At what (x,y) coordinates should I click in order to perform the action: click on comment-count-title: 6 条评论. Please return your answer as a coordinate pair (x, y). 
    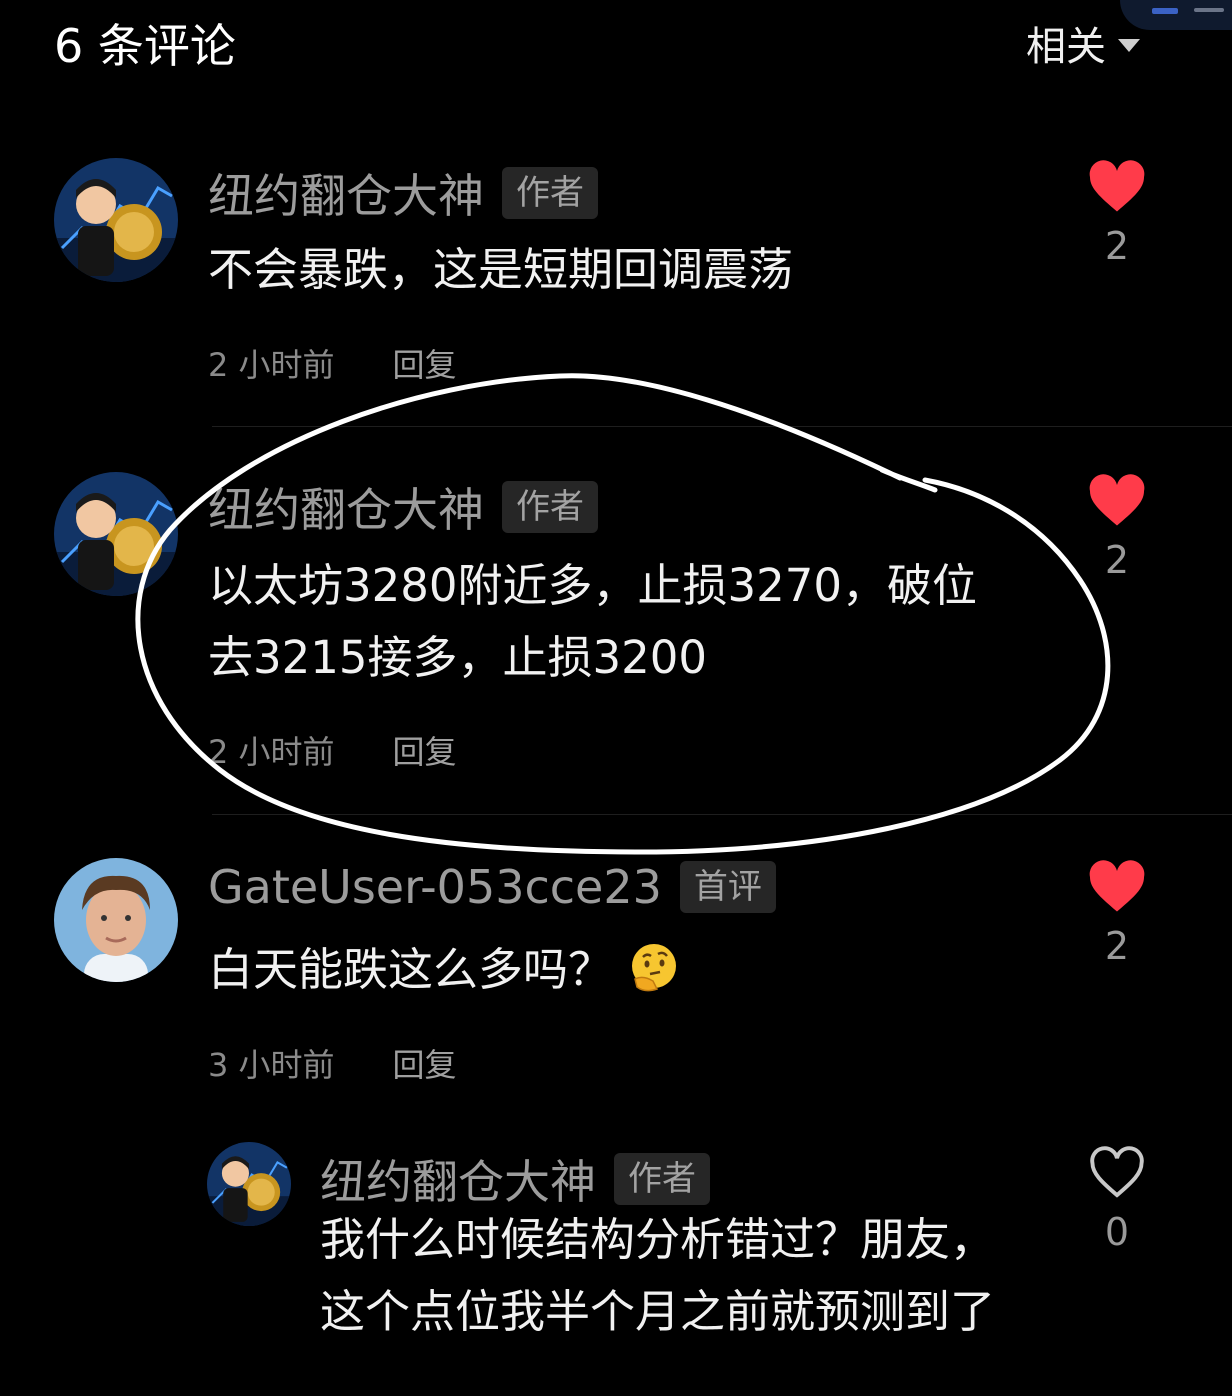
    Looking at the image, I should click on (145, 46).